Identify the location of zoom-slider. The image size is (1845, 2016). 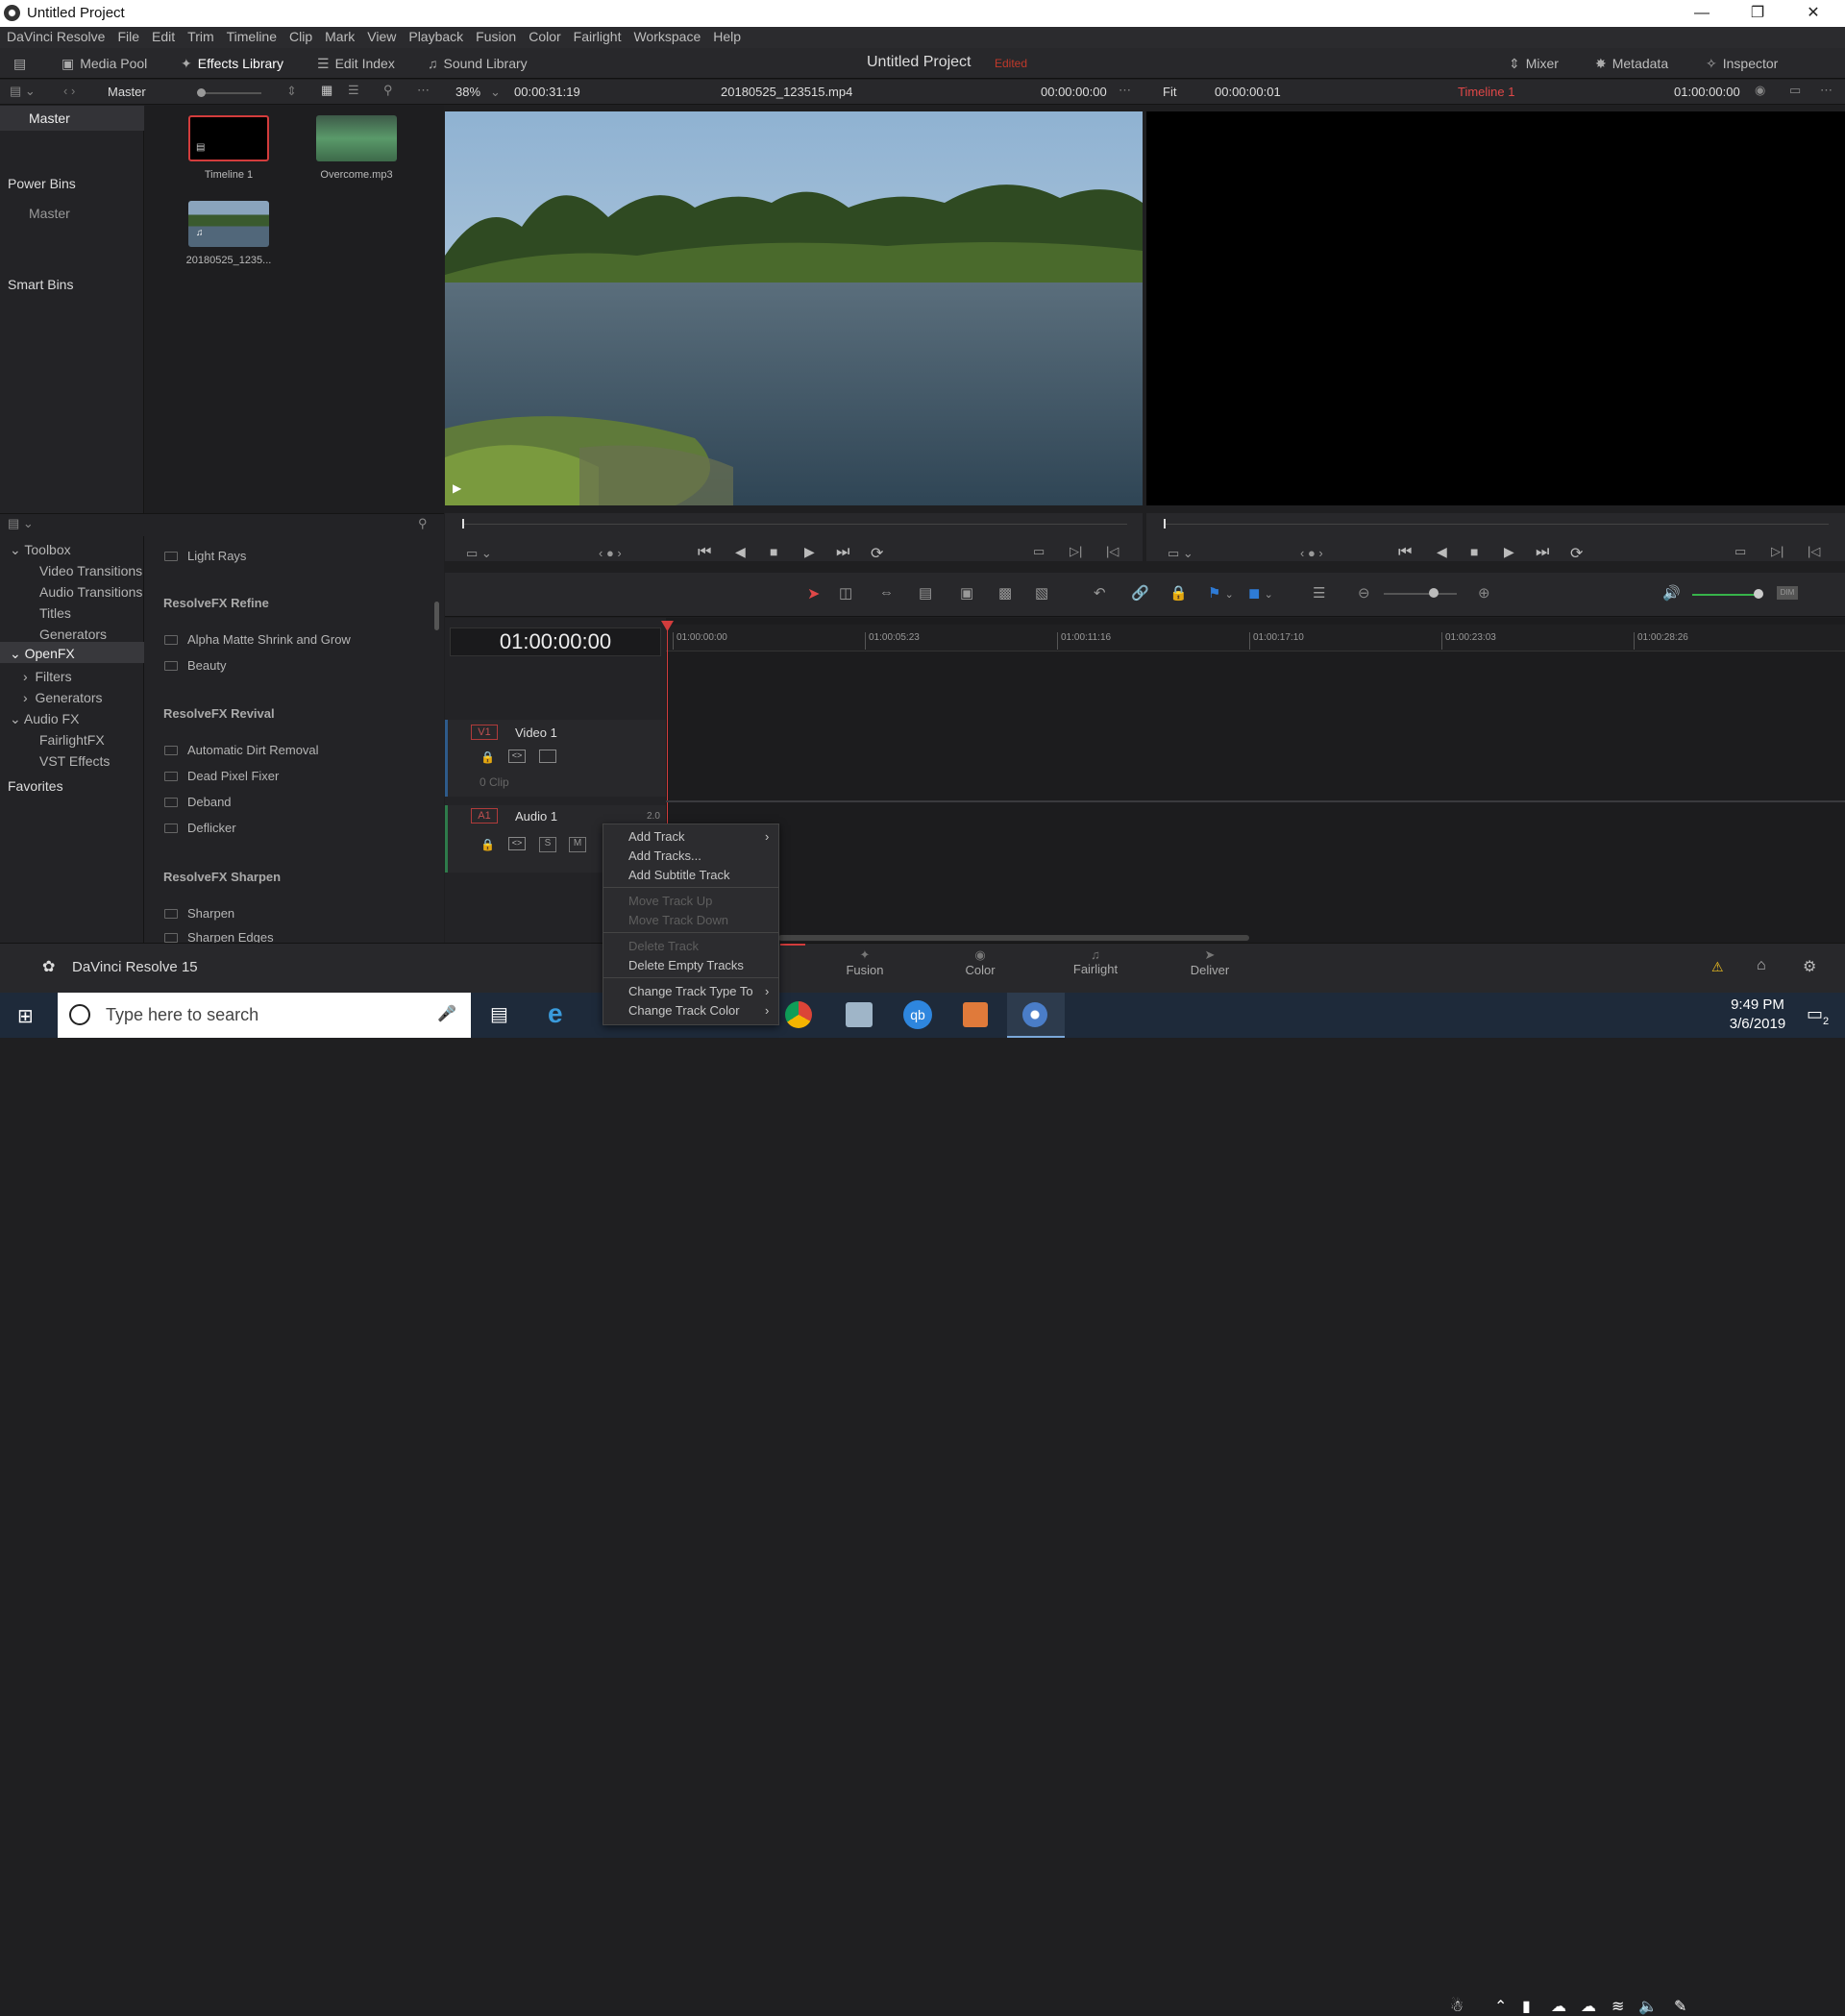
(1421, 594).